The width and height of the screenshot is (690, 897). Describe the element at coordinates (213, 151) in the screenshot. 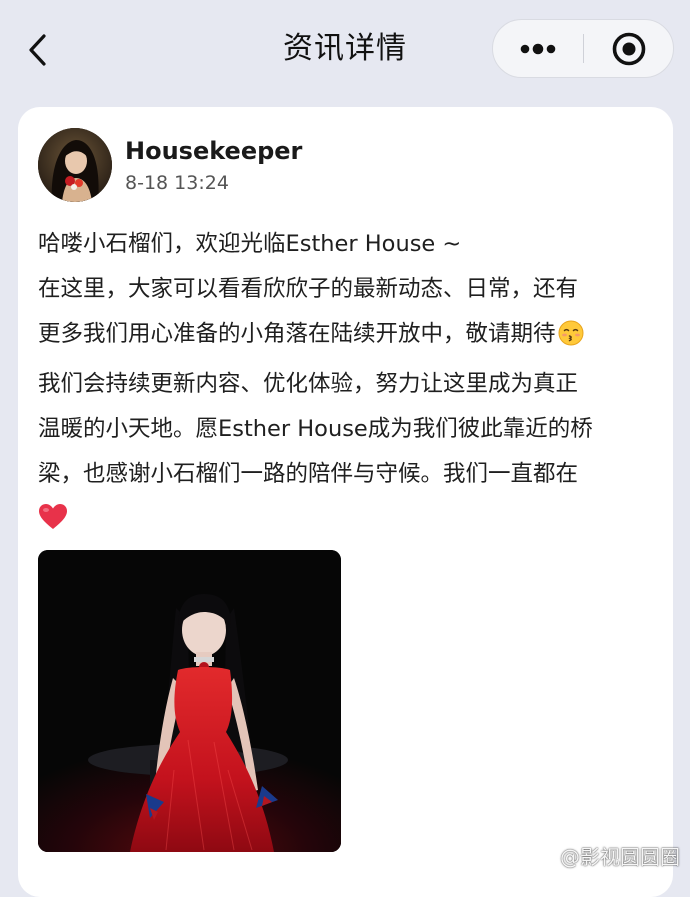

I see `author-name: Housekeeper` at that location.